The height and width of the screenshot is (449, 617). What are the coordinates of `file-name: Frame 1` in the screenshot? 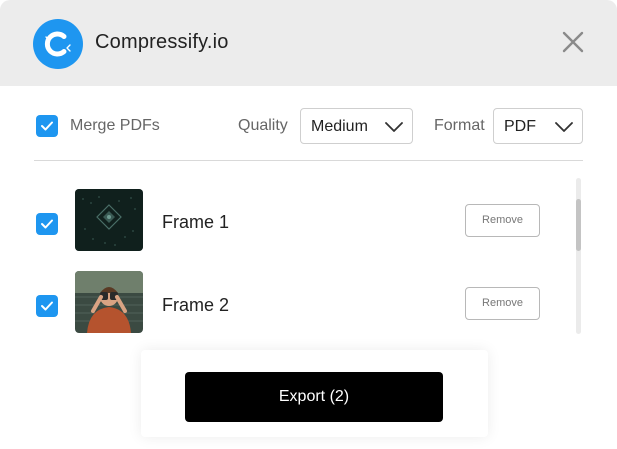 It's located at (196, 222).